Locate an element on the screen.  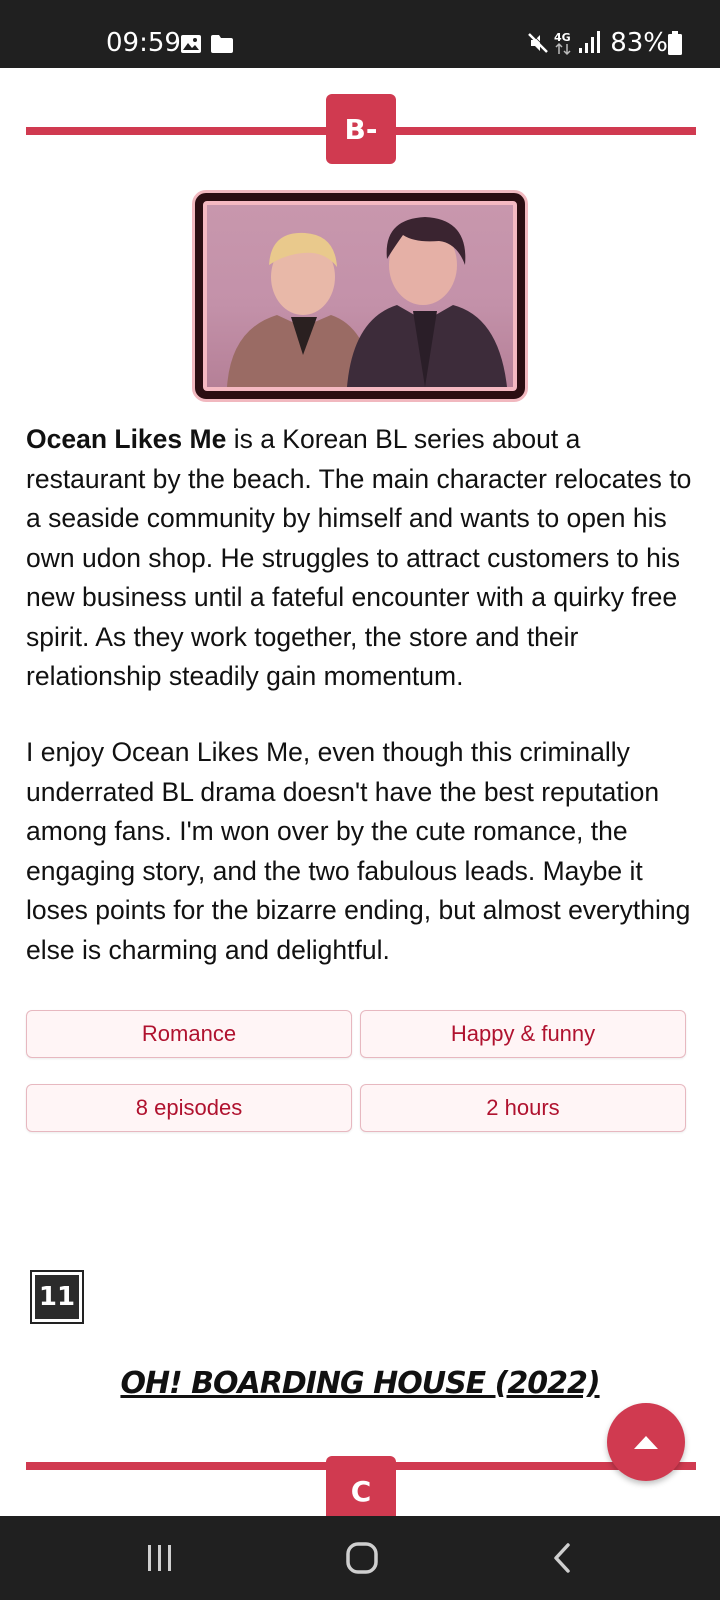
status-bar: 09:59 4G 83% is located at coordinates (360, 34).